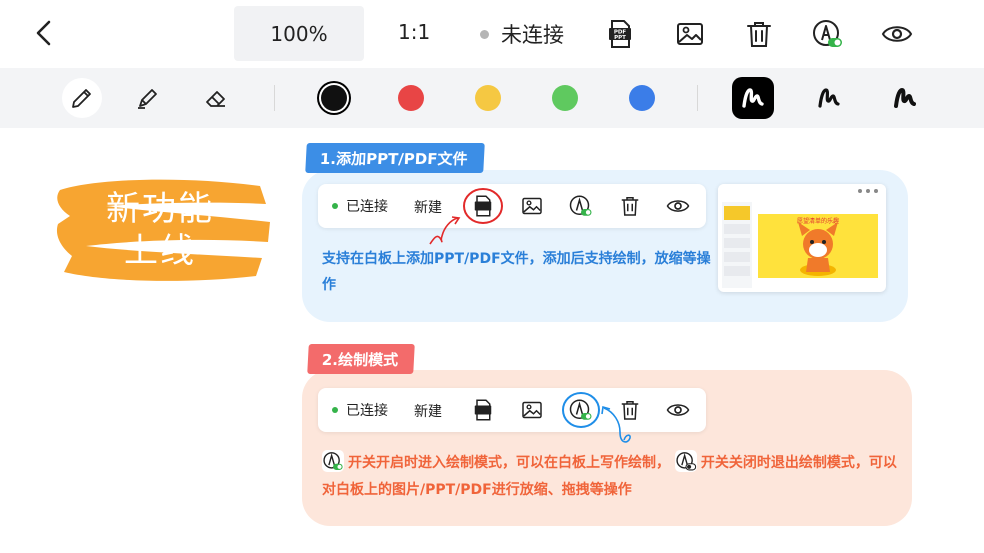 Image resolution: width=984 pixels, height=553 pixels. What do you see at coordinates (395, 158) in the screenshot?
I see `section1-title: 1.添加PPT/PDF文件` at bounding box center [395, 158].